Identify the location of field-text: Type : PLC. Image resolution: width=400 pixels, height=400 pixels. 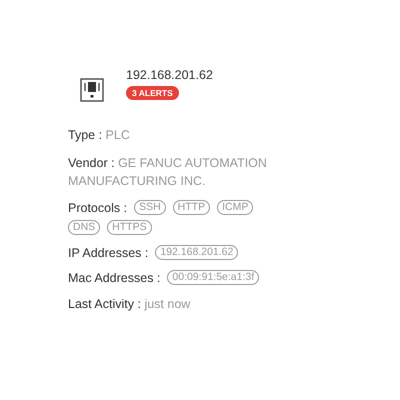
(99, 135).